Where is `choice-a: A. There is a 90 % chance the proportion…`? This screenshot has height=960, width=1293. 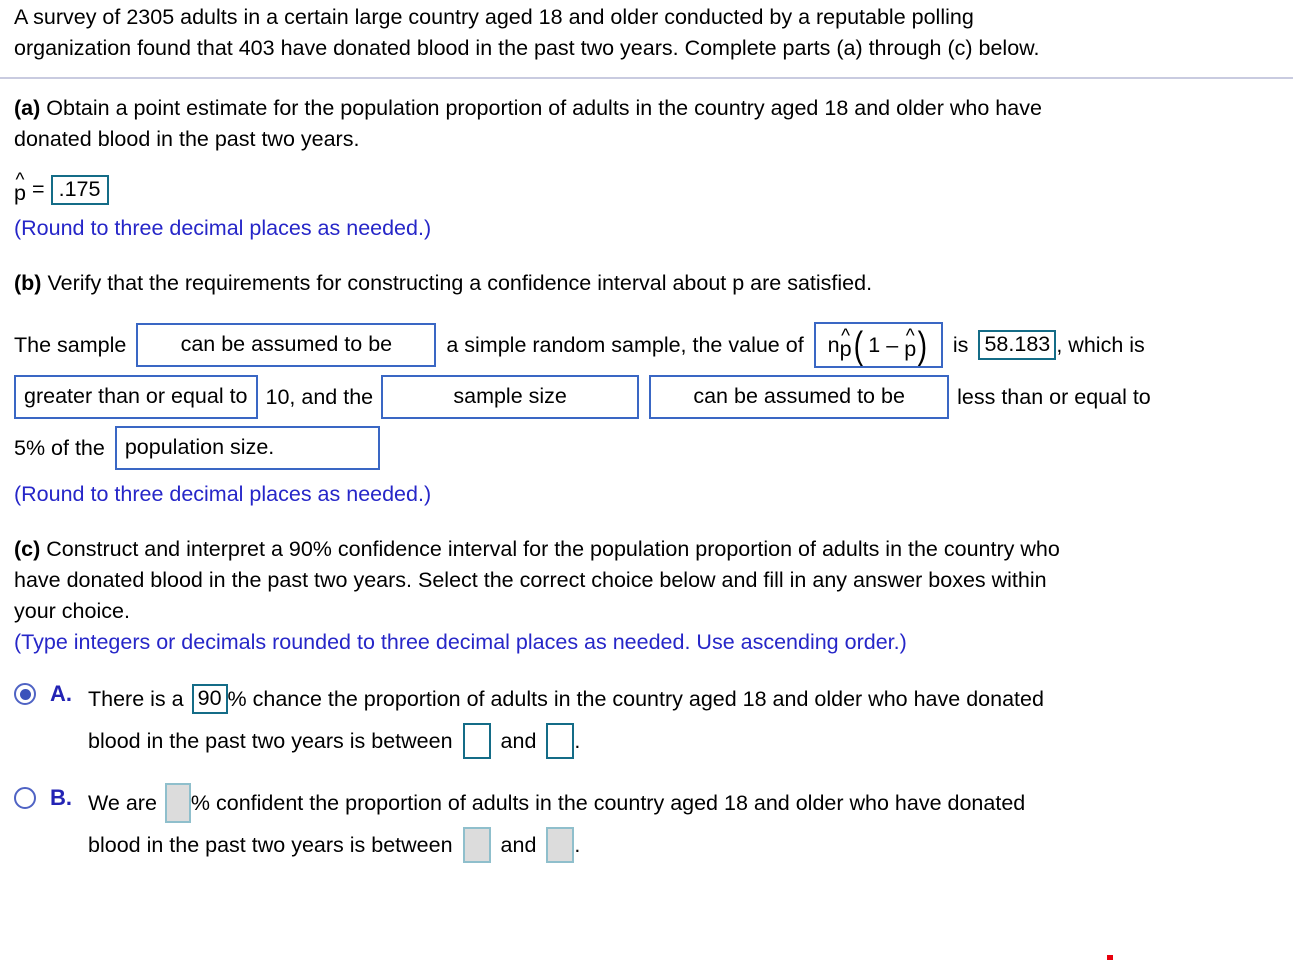 choice-a: A. There is a 90 % chance the proportion… is located at coordinates (646, 720).